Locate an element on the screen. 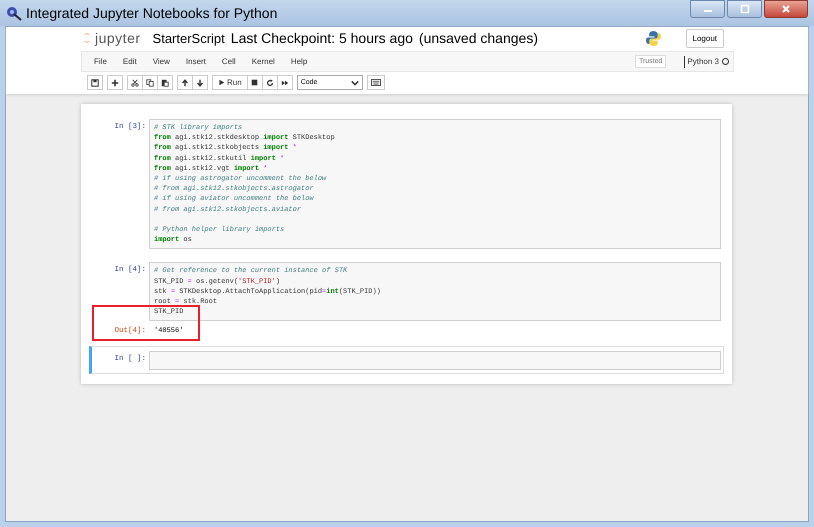 The image size is (814, 527). run-button: Run is located at coordinates (230, 82).